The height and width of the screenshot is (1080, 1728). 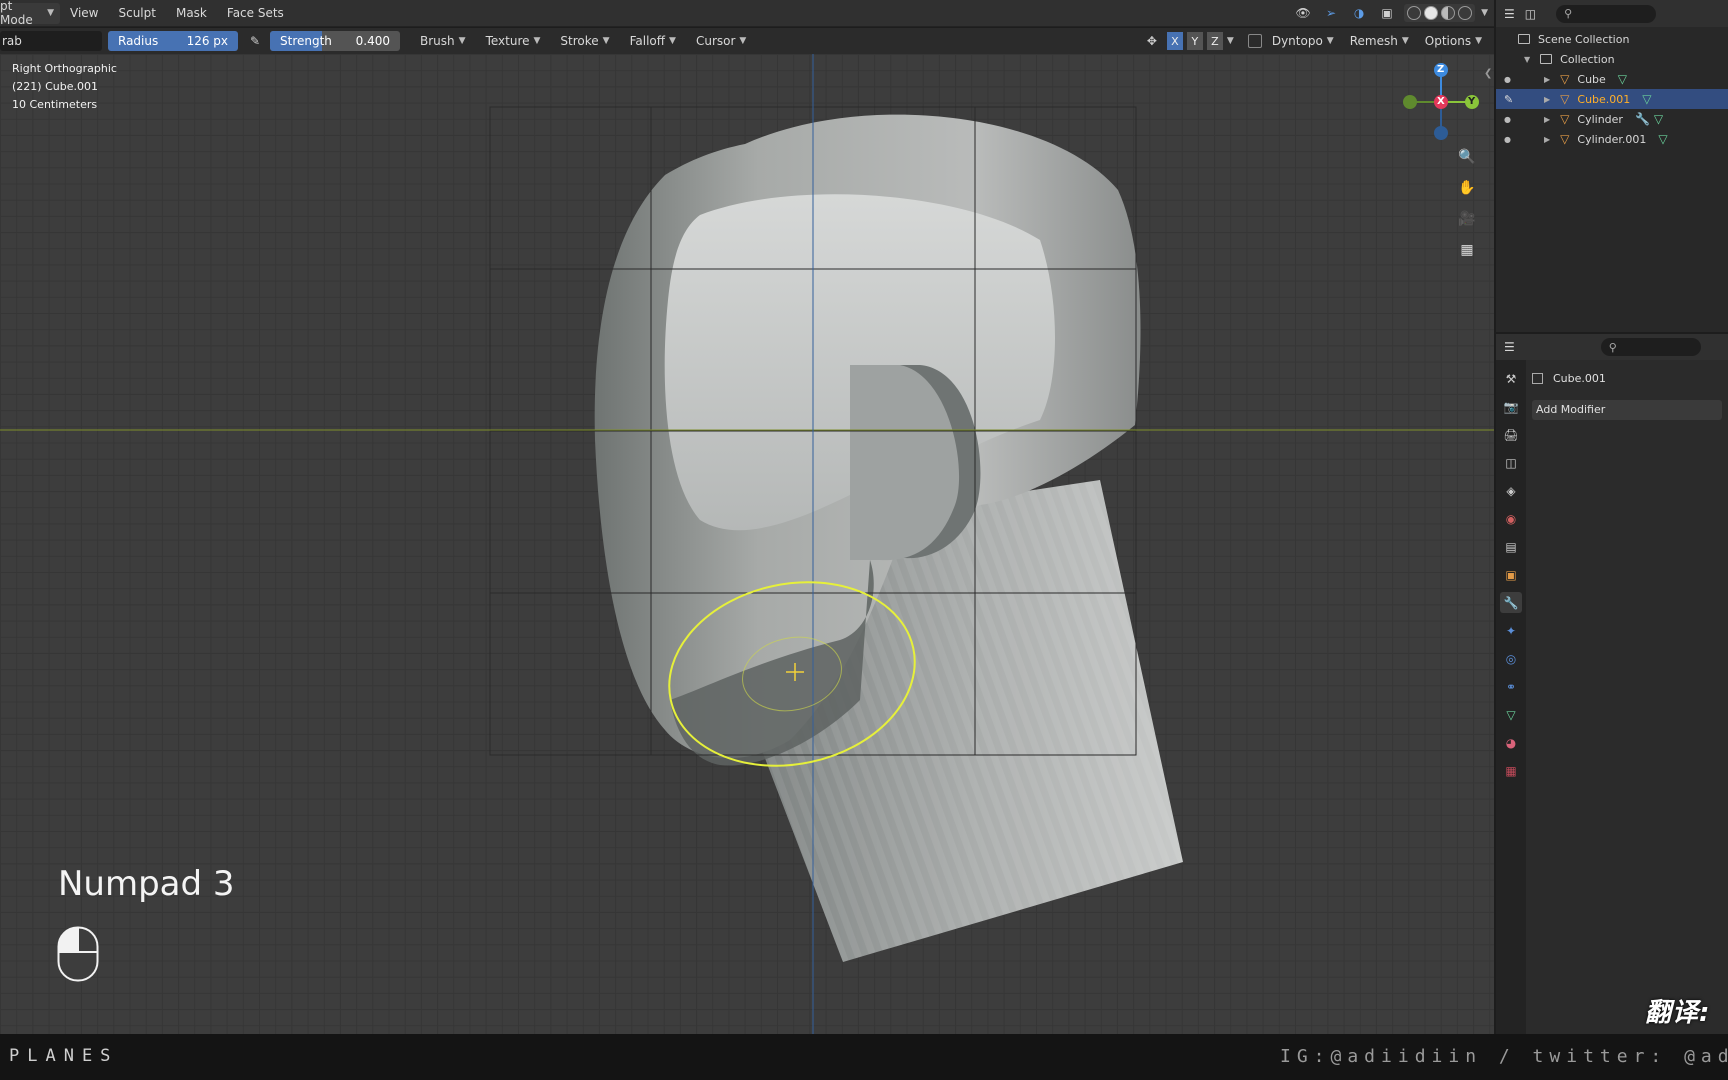 What do you see at coordinates (1467, 157) in the screenshot?
I see `zoom-icon: 🔍` at bounding box center [1467, 157].